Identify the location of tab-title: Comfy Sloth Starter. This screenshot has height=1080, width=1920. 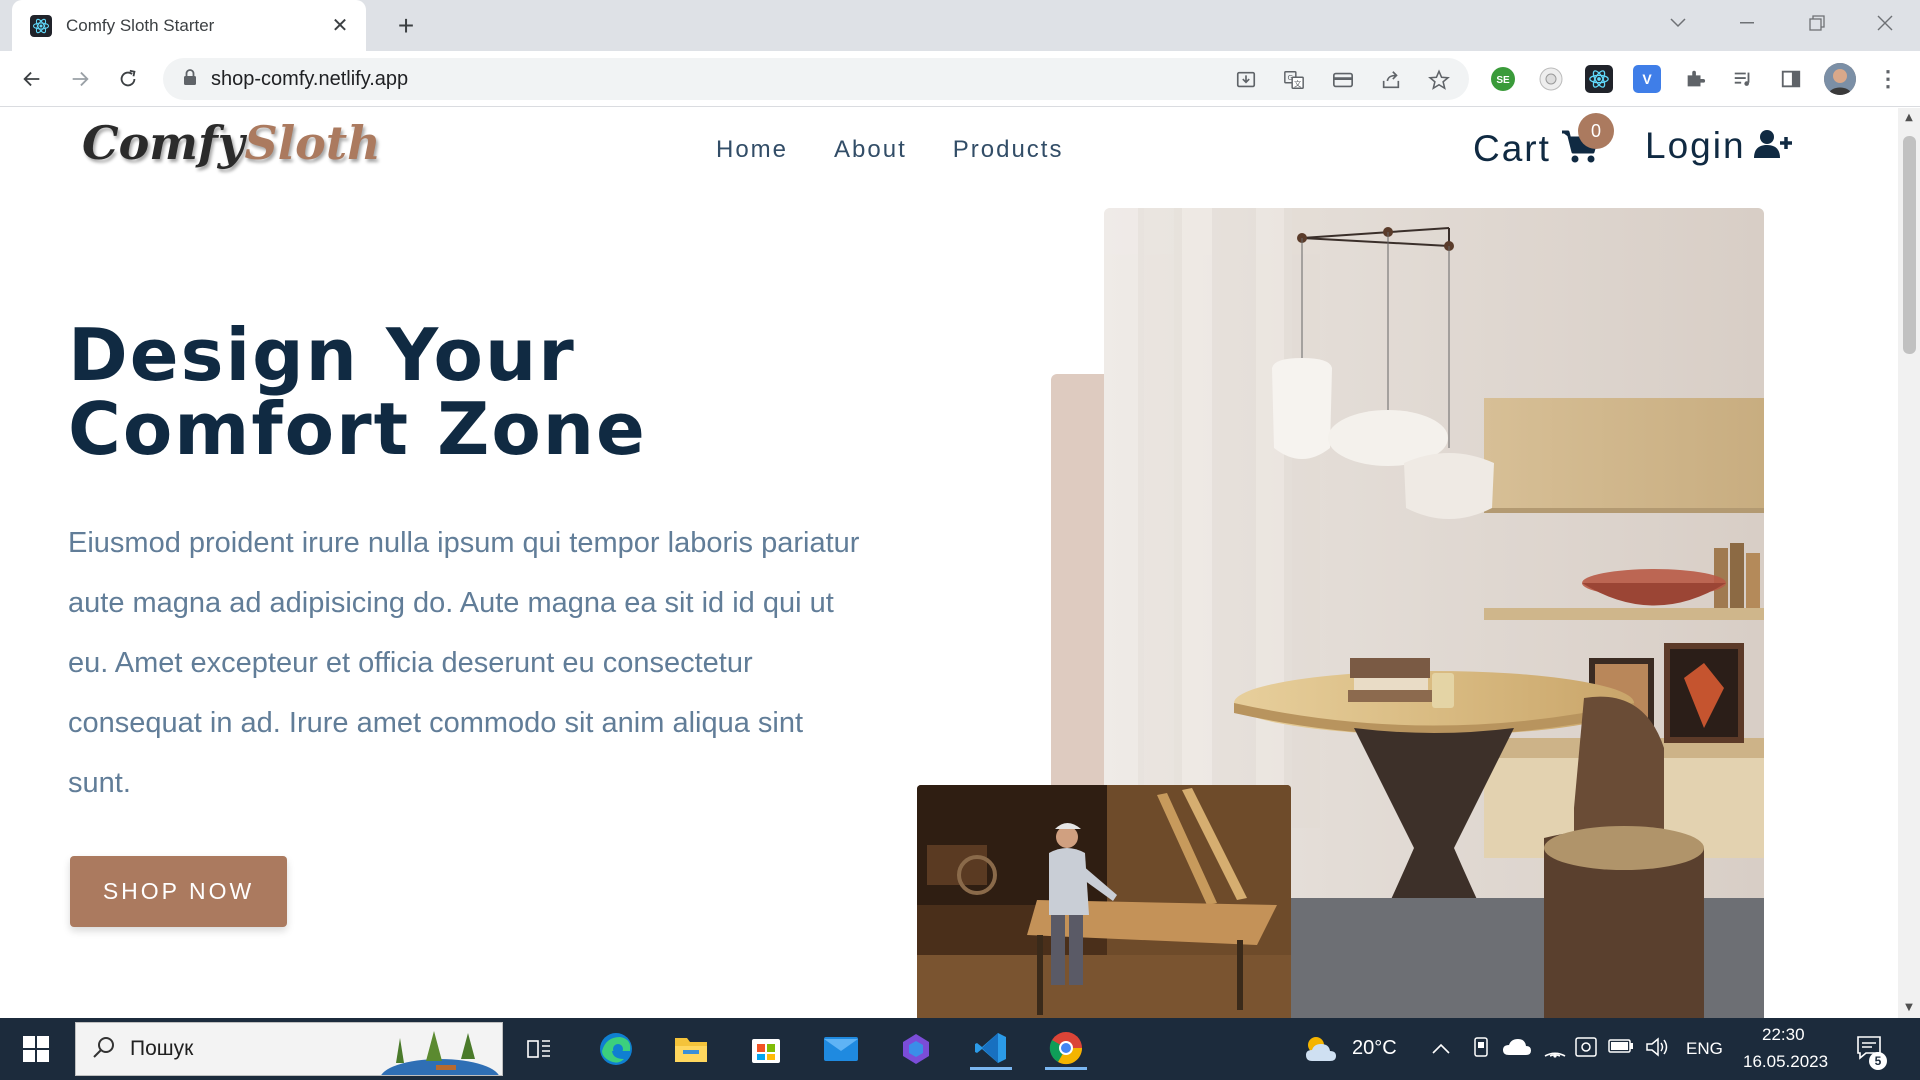
(140, 25).